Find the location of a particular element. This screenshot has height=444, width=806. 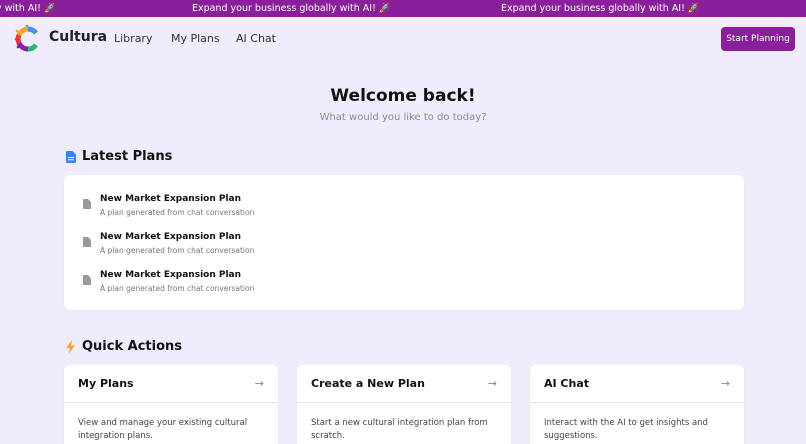

card-header: Create a New Plan → is located at coordinates (404, 384).